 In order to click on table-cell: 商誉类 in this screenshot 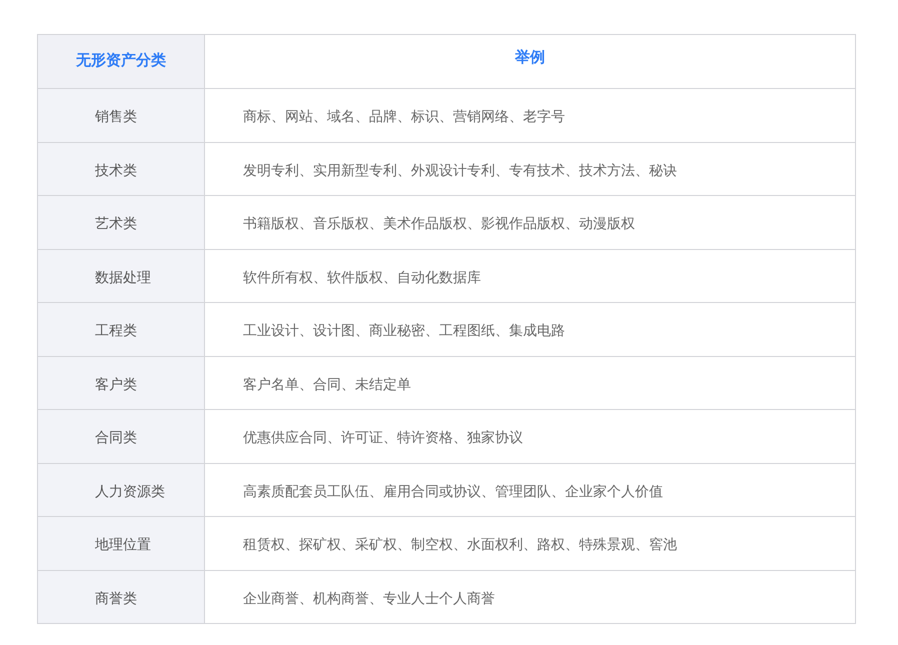, I will do `click(121, 597)`.